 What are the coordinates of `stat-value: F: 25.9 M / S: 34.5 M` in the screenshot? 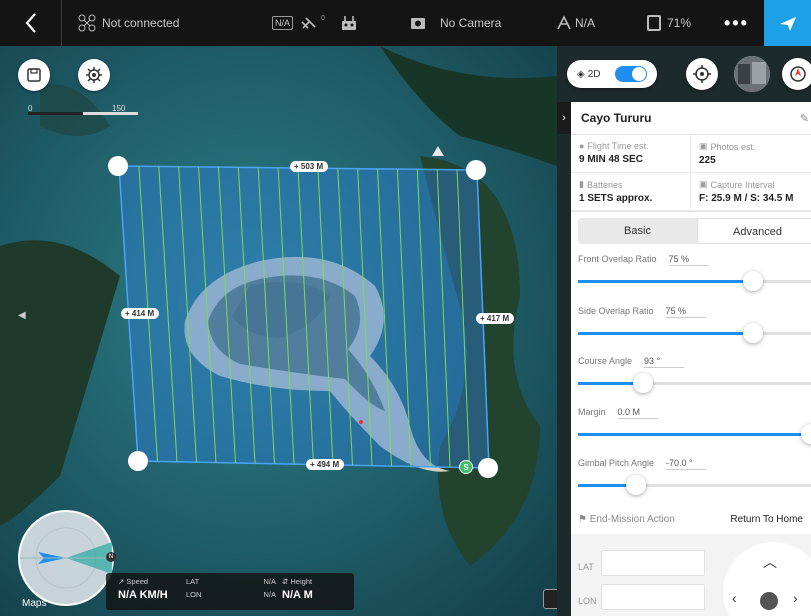 It's located at (746, 198).